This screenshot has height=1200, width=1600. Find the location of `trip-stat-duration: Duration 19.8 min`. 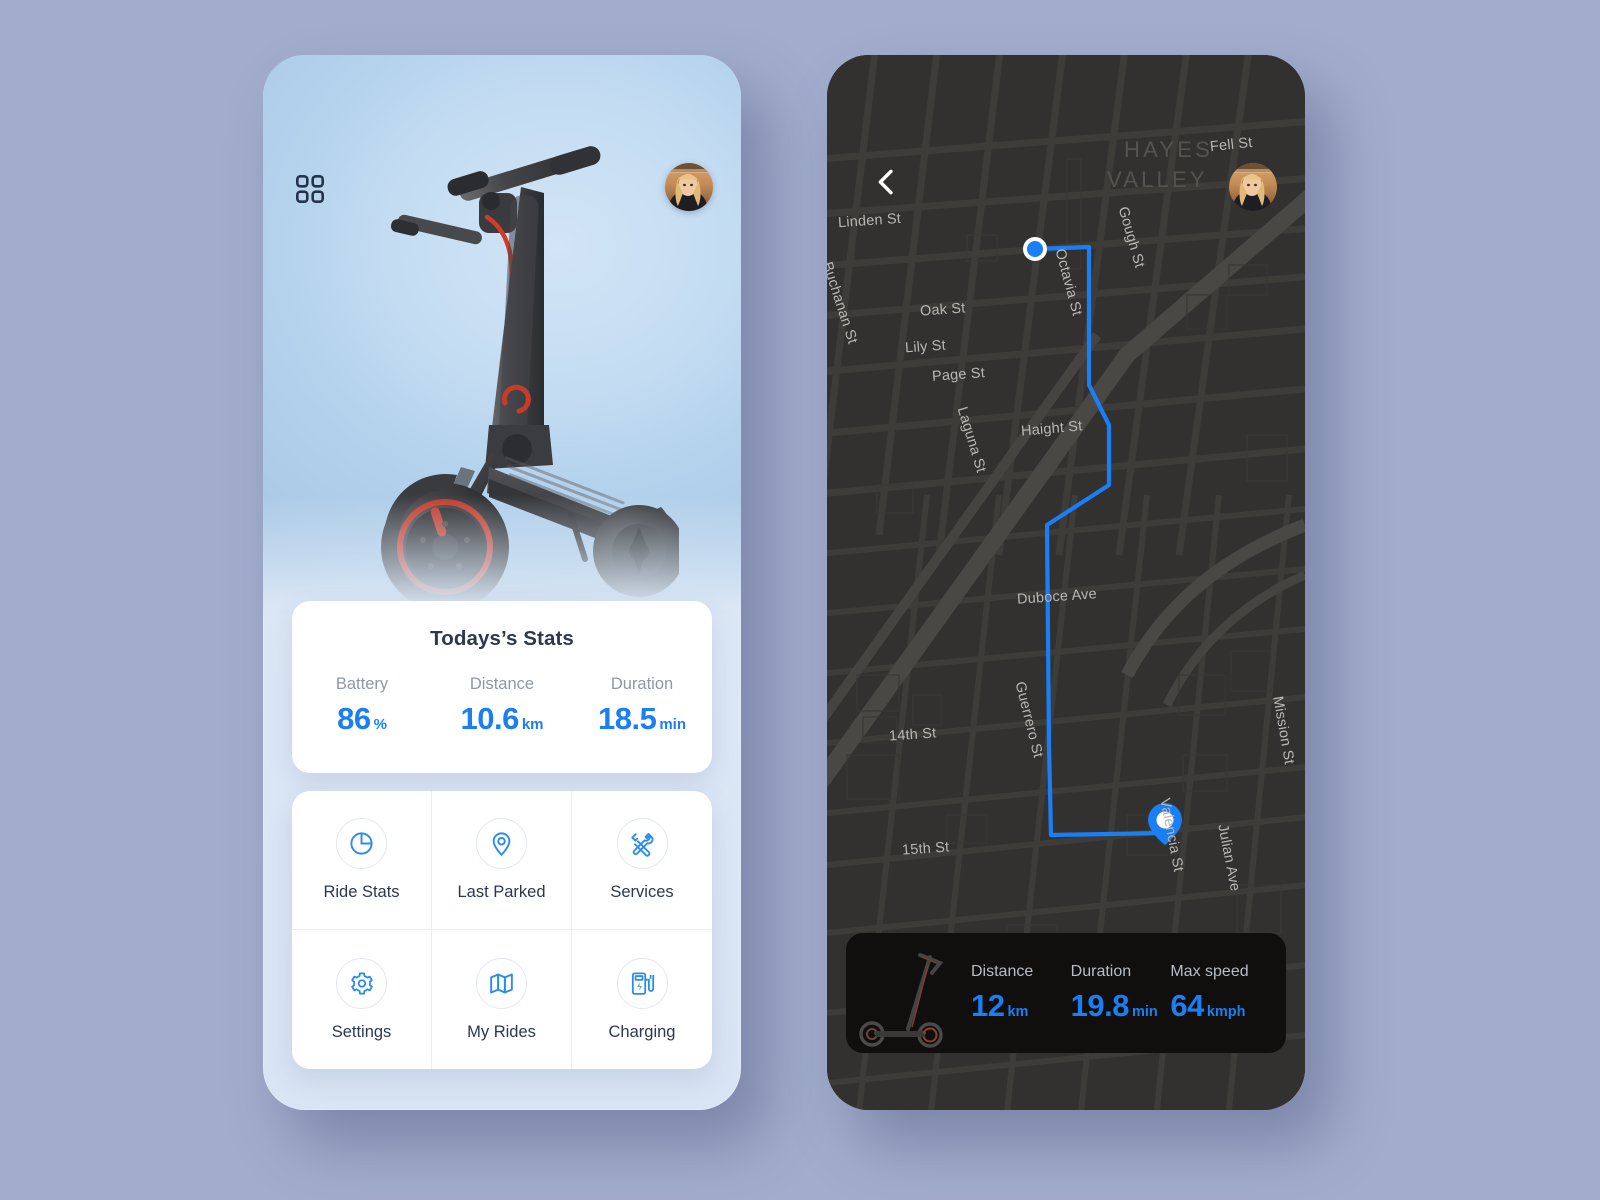

trip-stat-duration: Duration 19.8 min is located at coordinates (1121, 993).